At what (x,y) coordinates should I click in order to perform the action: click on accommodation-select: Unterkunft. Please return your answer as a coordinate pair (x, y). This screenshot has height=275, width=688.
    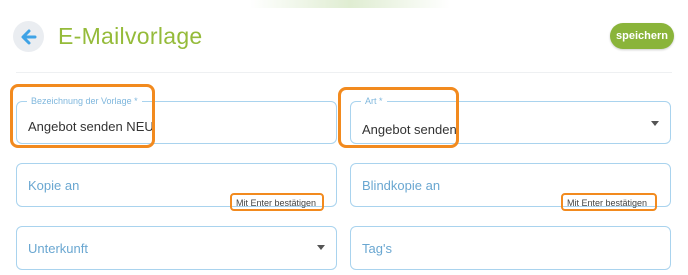
    Looking at the image, I should click on (176, 248).